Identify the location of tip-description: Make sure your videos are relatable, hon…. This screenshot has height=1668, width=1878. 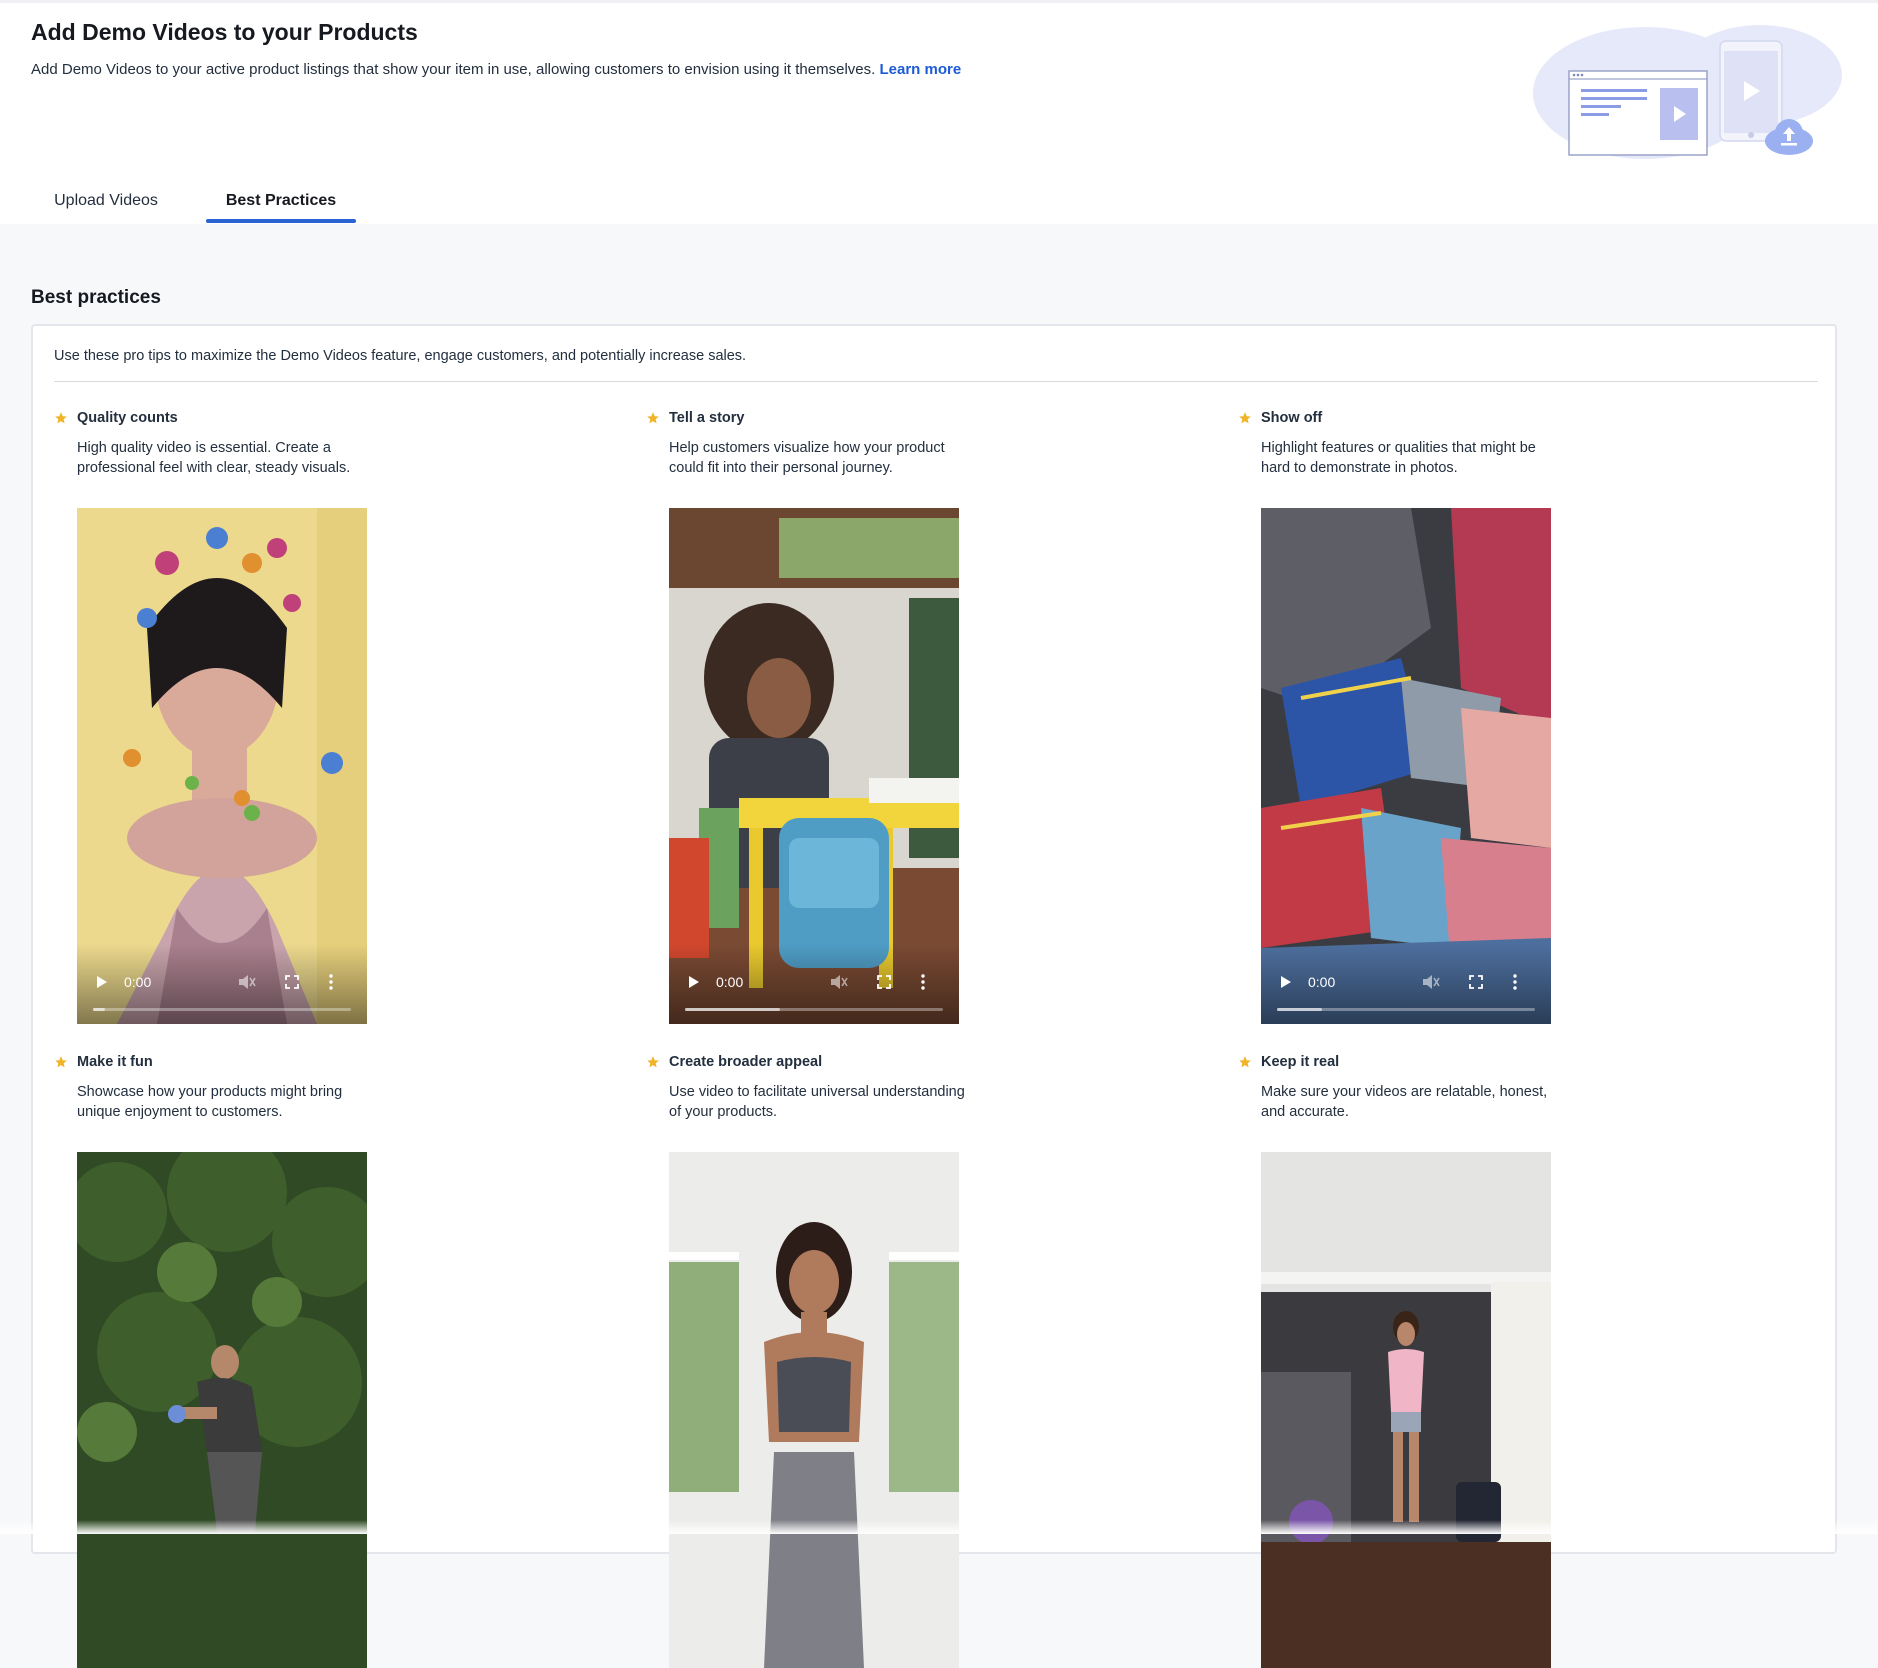
(1404, 1102).